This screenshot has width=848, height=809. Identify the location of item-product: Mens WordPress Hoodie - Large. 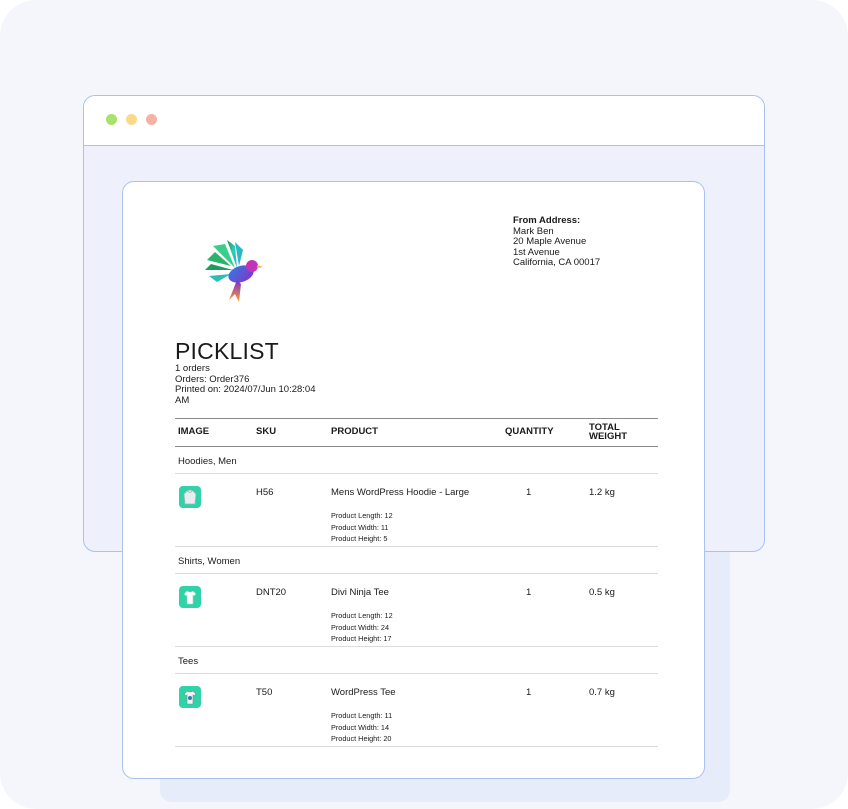
(400, 492).